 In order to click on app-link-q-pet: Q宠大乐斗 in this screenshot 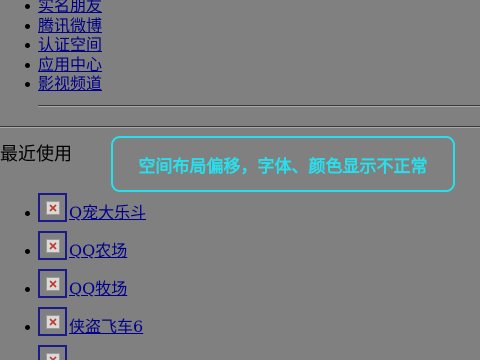, I will do `click(107, 213)`.